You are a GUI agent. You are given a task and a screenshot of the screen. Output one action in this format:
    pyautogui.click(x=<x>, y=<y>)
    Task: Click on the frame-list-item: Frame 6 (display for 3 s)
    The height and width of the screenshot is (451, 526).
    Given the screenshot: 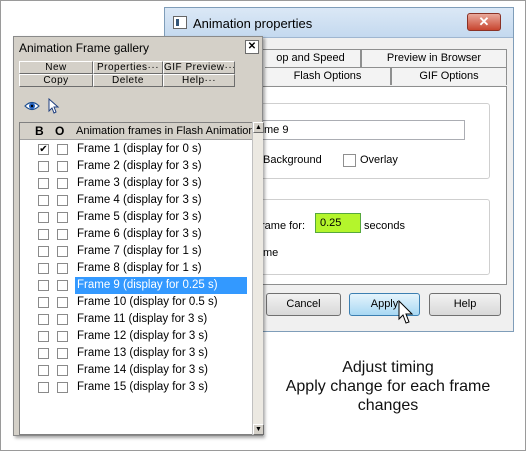 What is the action you would take?
    pyautogui.click(x=136, y=234)
    